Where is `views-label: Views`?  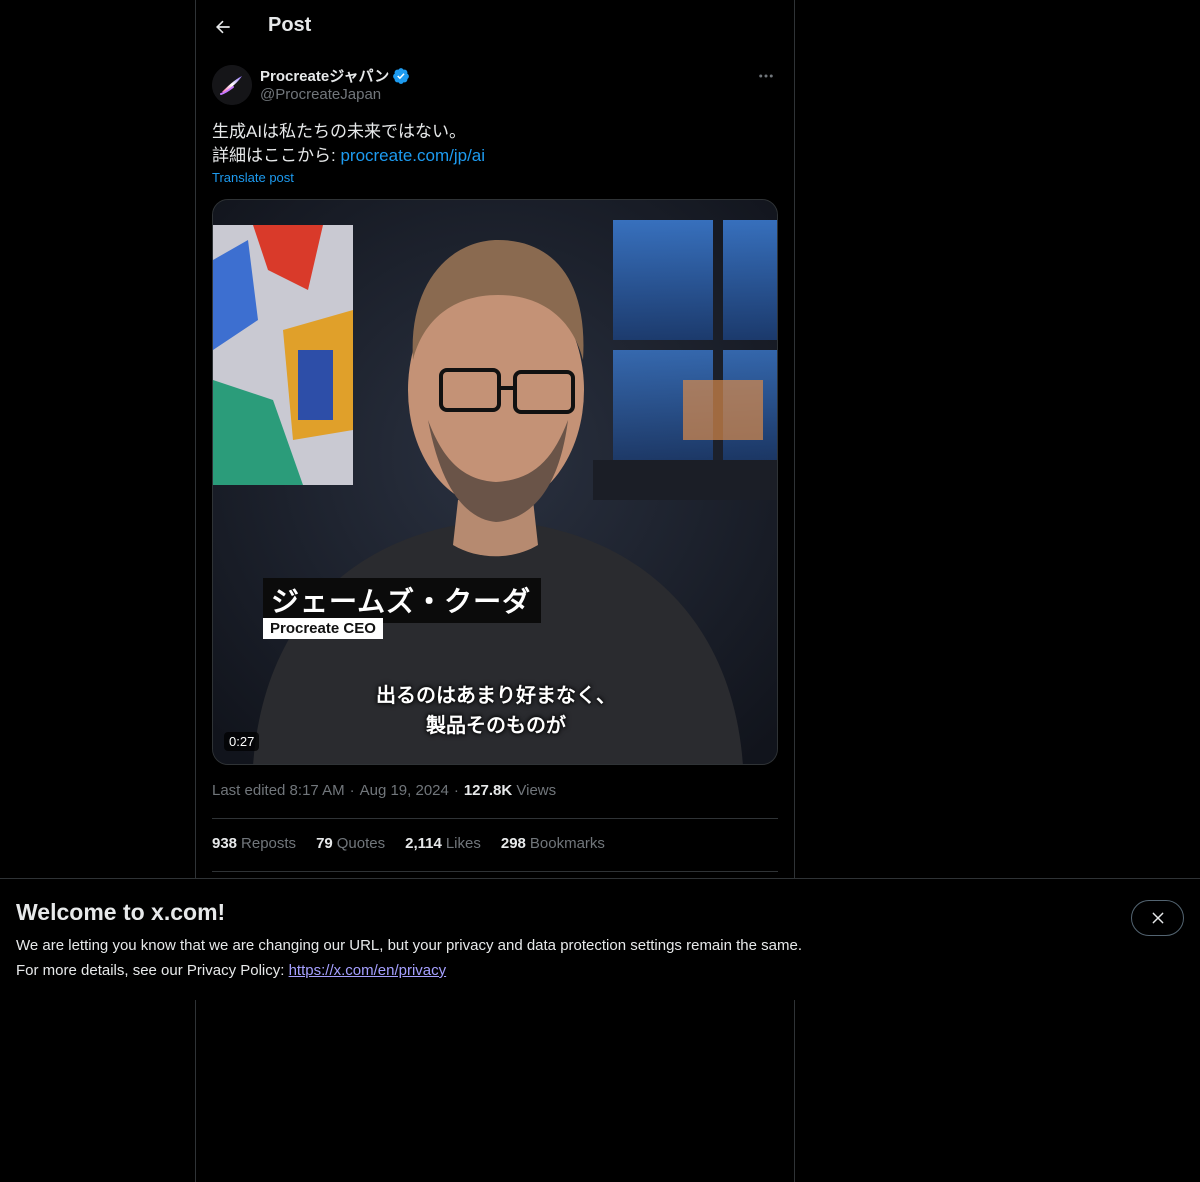 views-label: Views is located at coordinates (536, 790).